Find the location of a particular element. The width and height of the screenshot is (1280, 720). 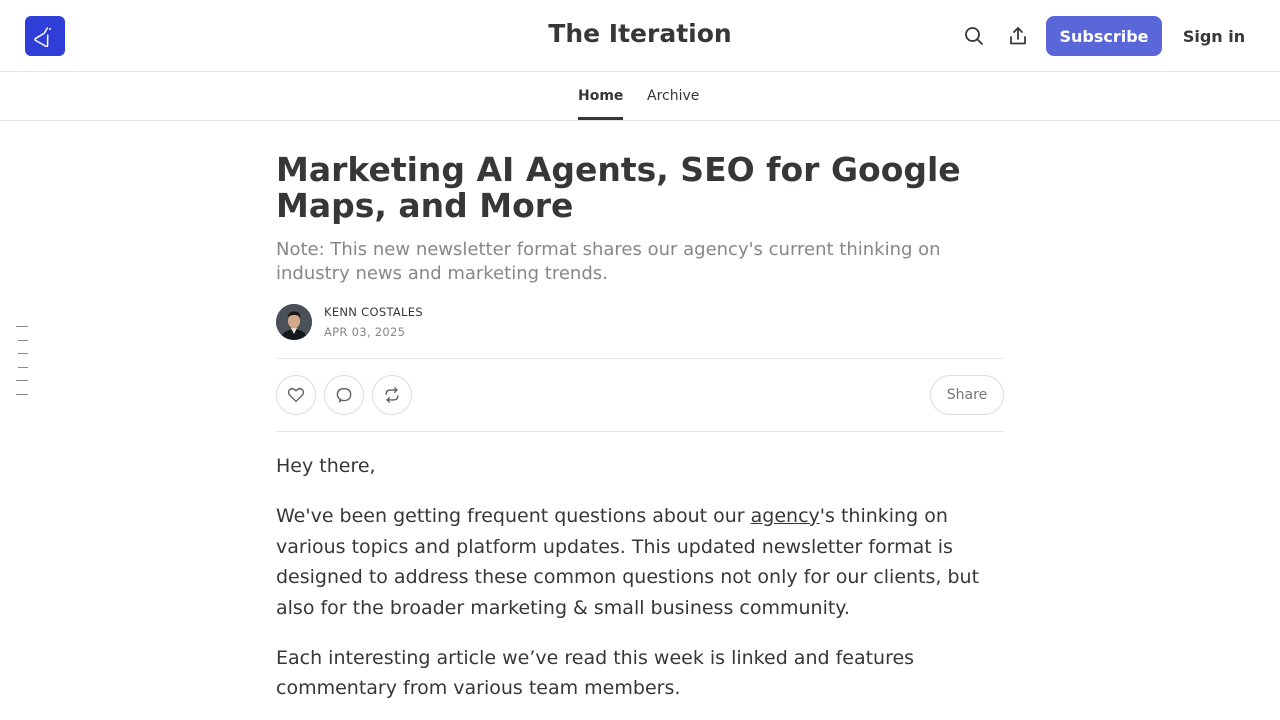

nav-tabs: Home Archive is located at coordinates (640, 96).